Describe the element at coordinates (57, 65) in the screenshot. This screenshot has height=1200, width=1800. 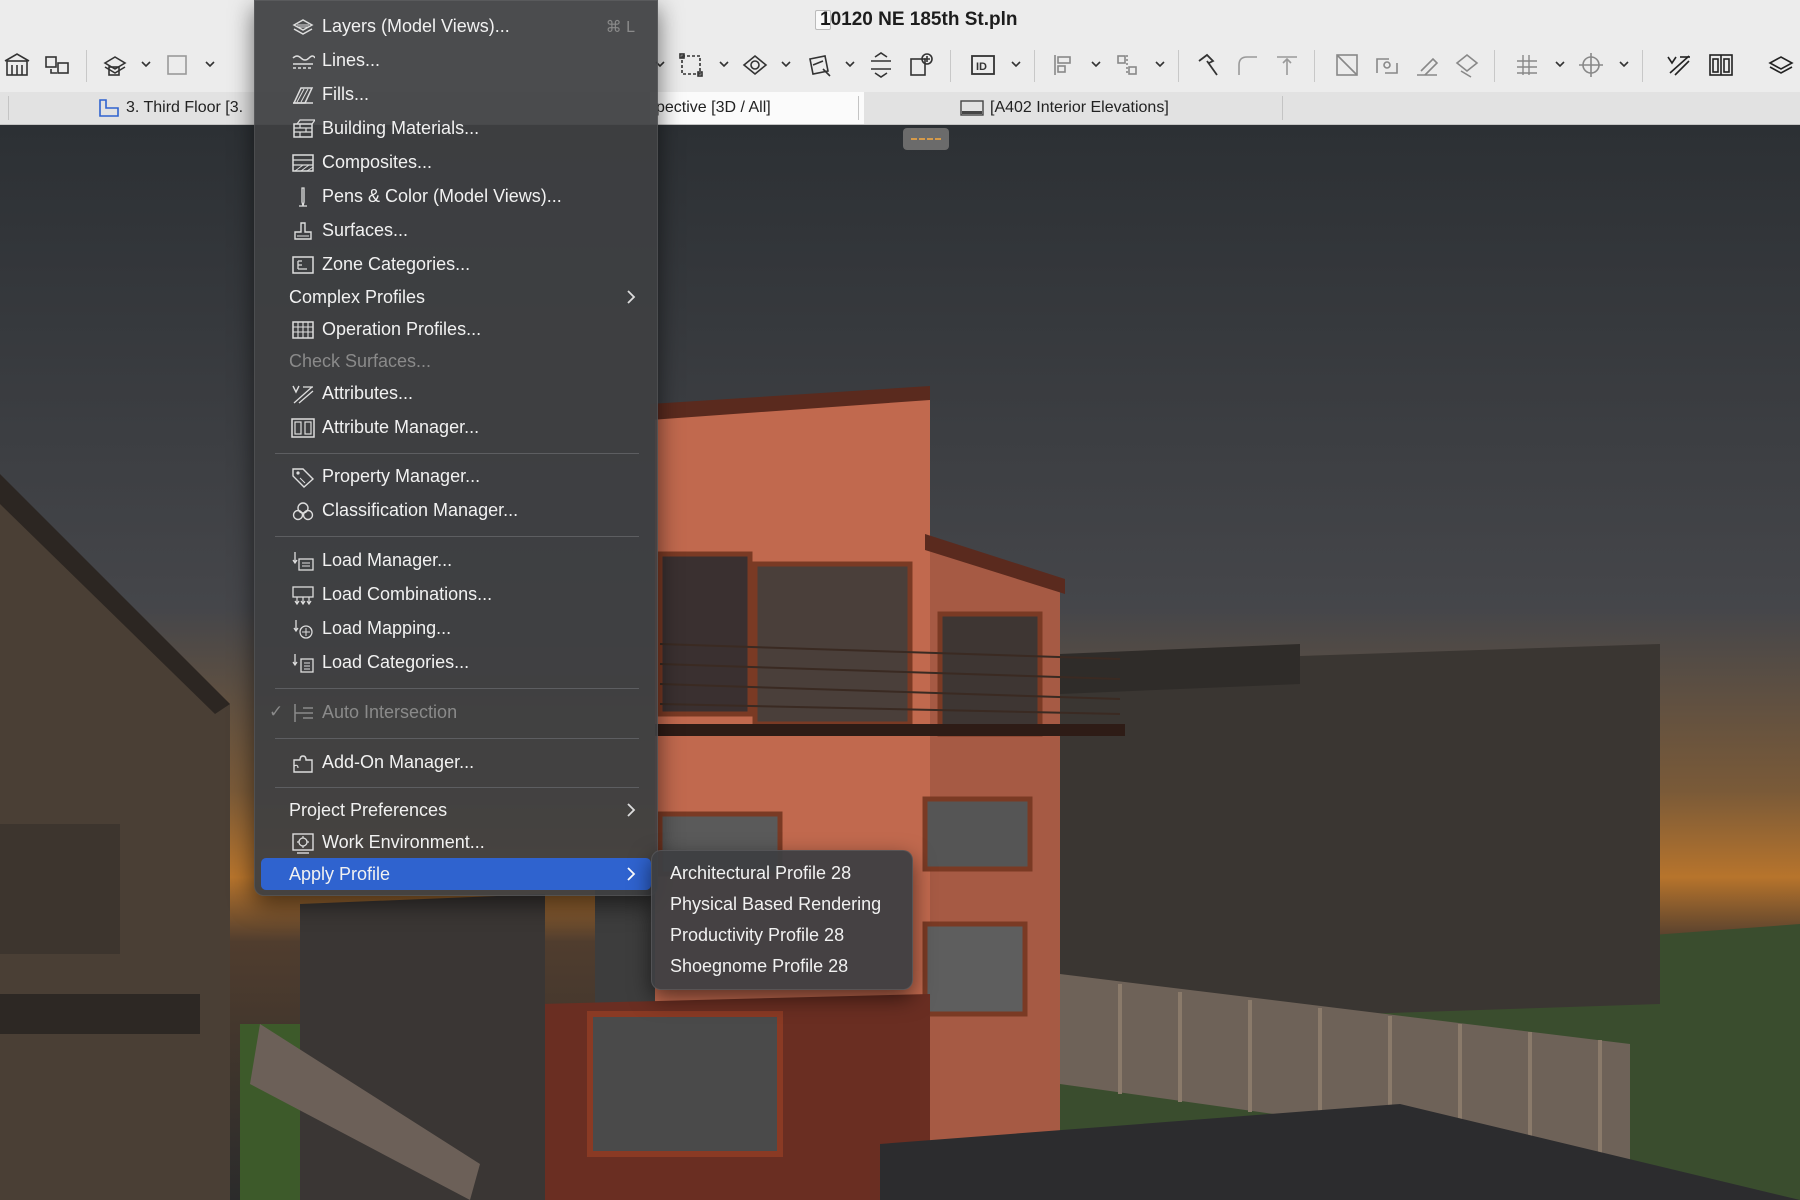
I see `transfer-icon` at that location.